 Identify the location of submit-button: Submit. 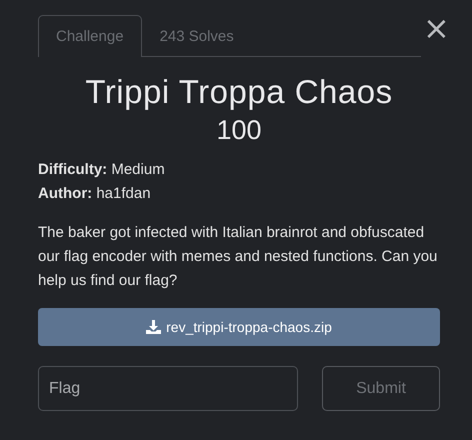
(381, 388).